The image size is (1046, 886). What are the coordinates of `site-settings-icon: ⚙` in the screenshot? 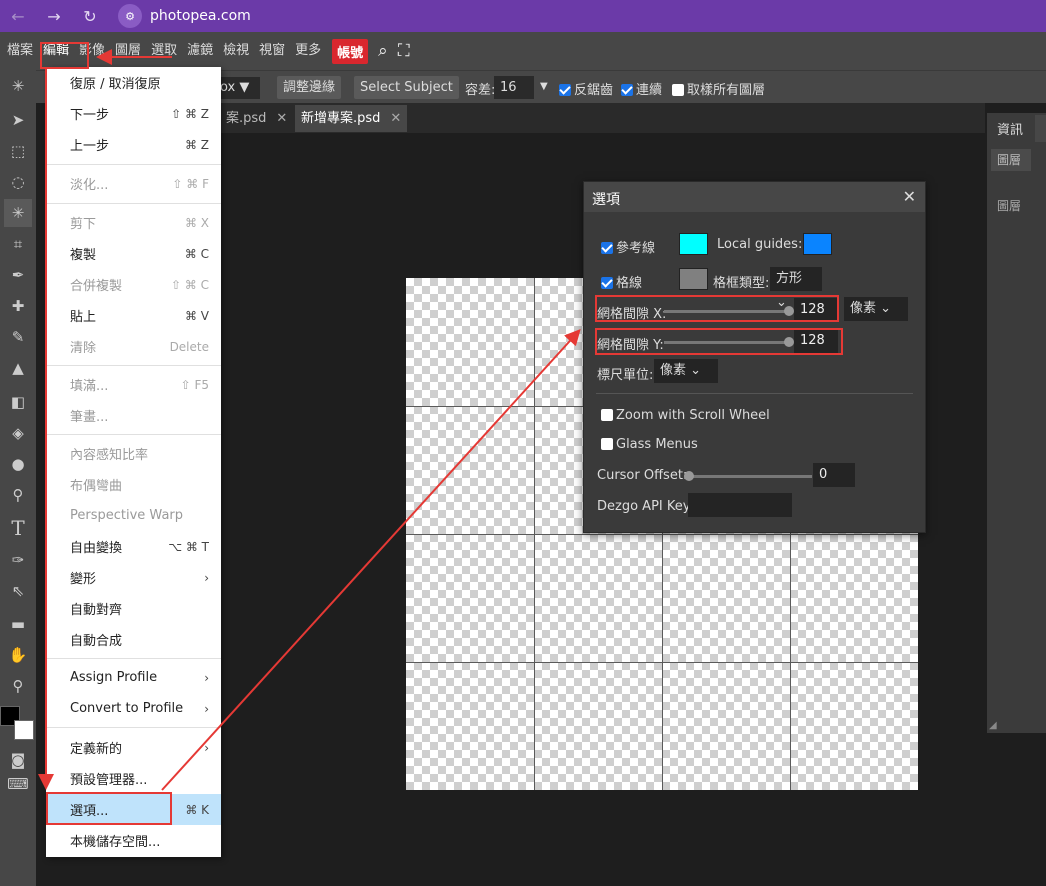 It's located at (130, 16).